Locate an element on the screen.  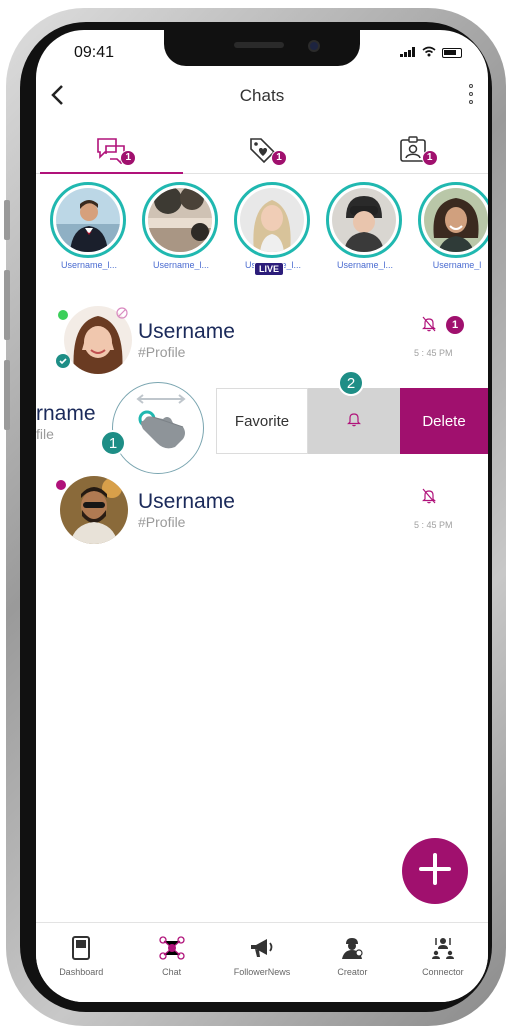
avatar is located at coordinates (94, 510).